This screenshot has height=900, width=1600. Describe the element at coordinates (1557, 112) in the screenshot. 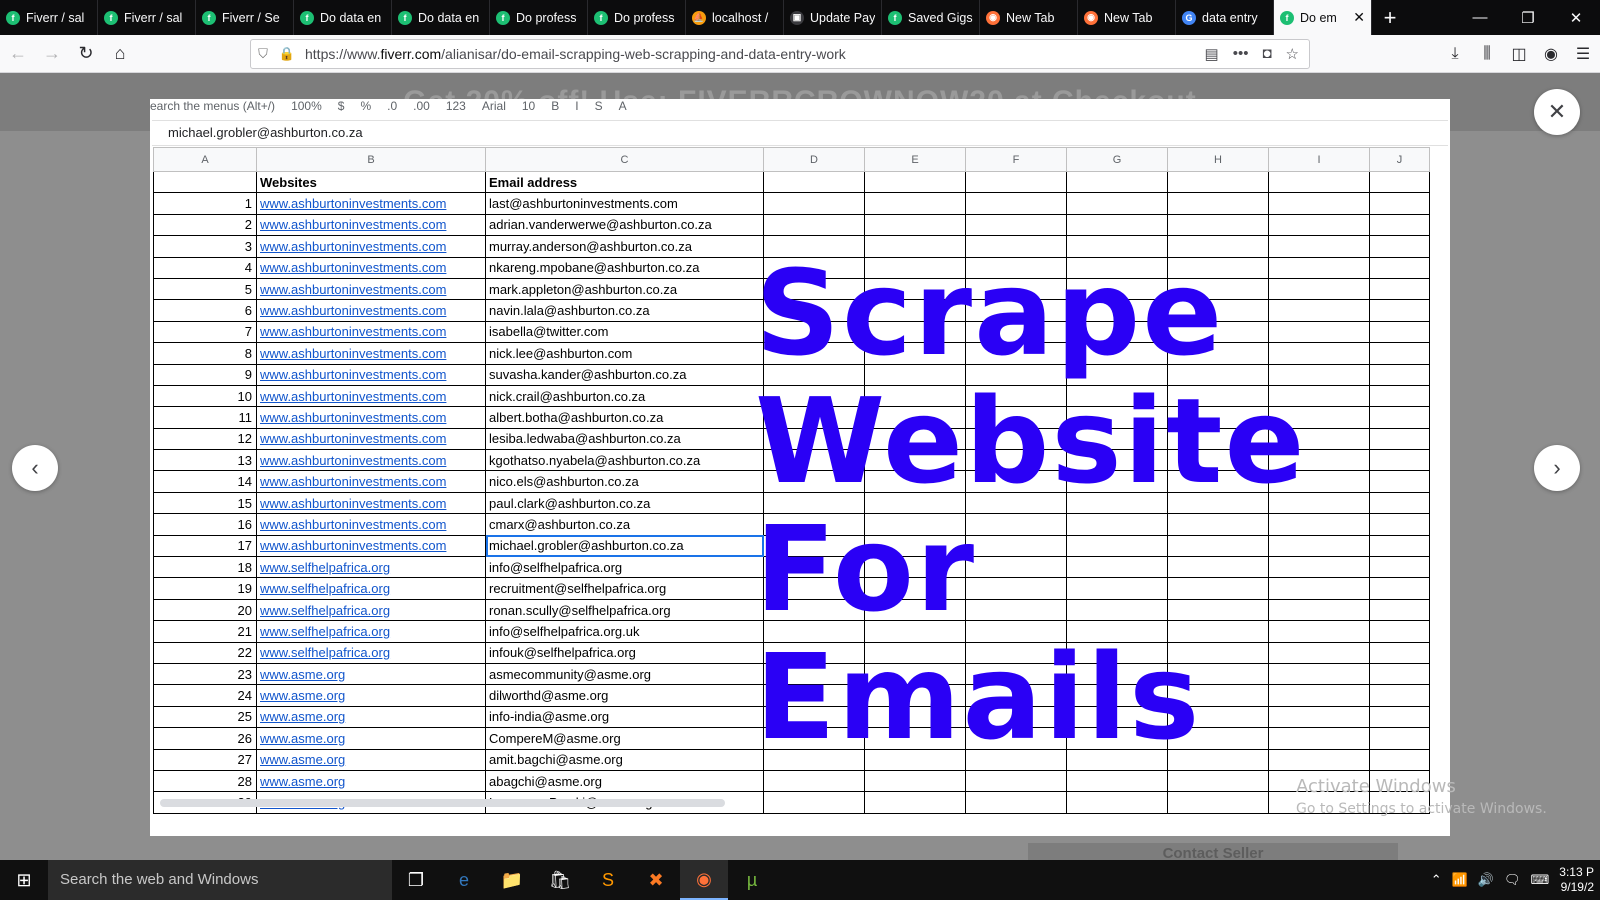

I see `close-gallery-button: ✕` at that location.